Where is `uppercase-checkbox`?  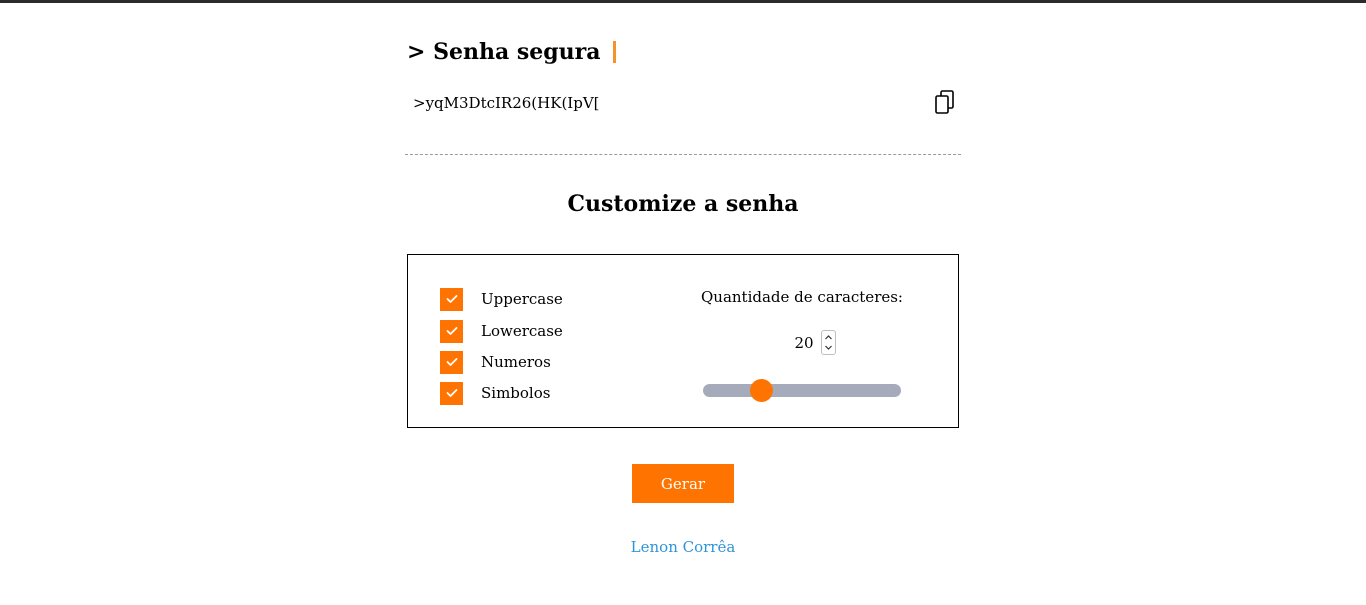
uppercase-checkbox is located at coordinates (451, 299).